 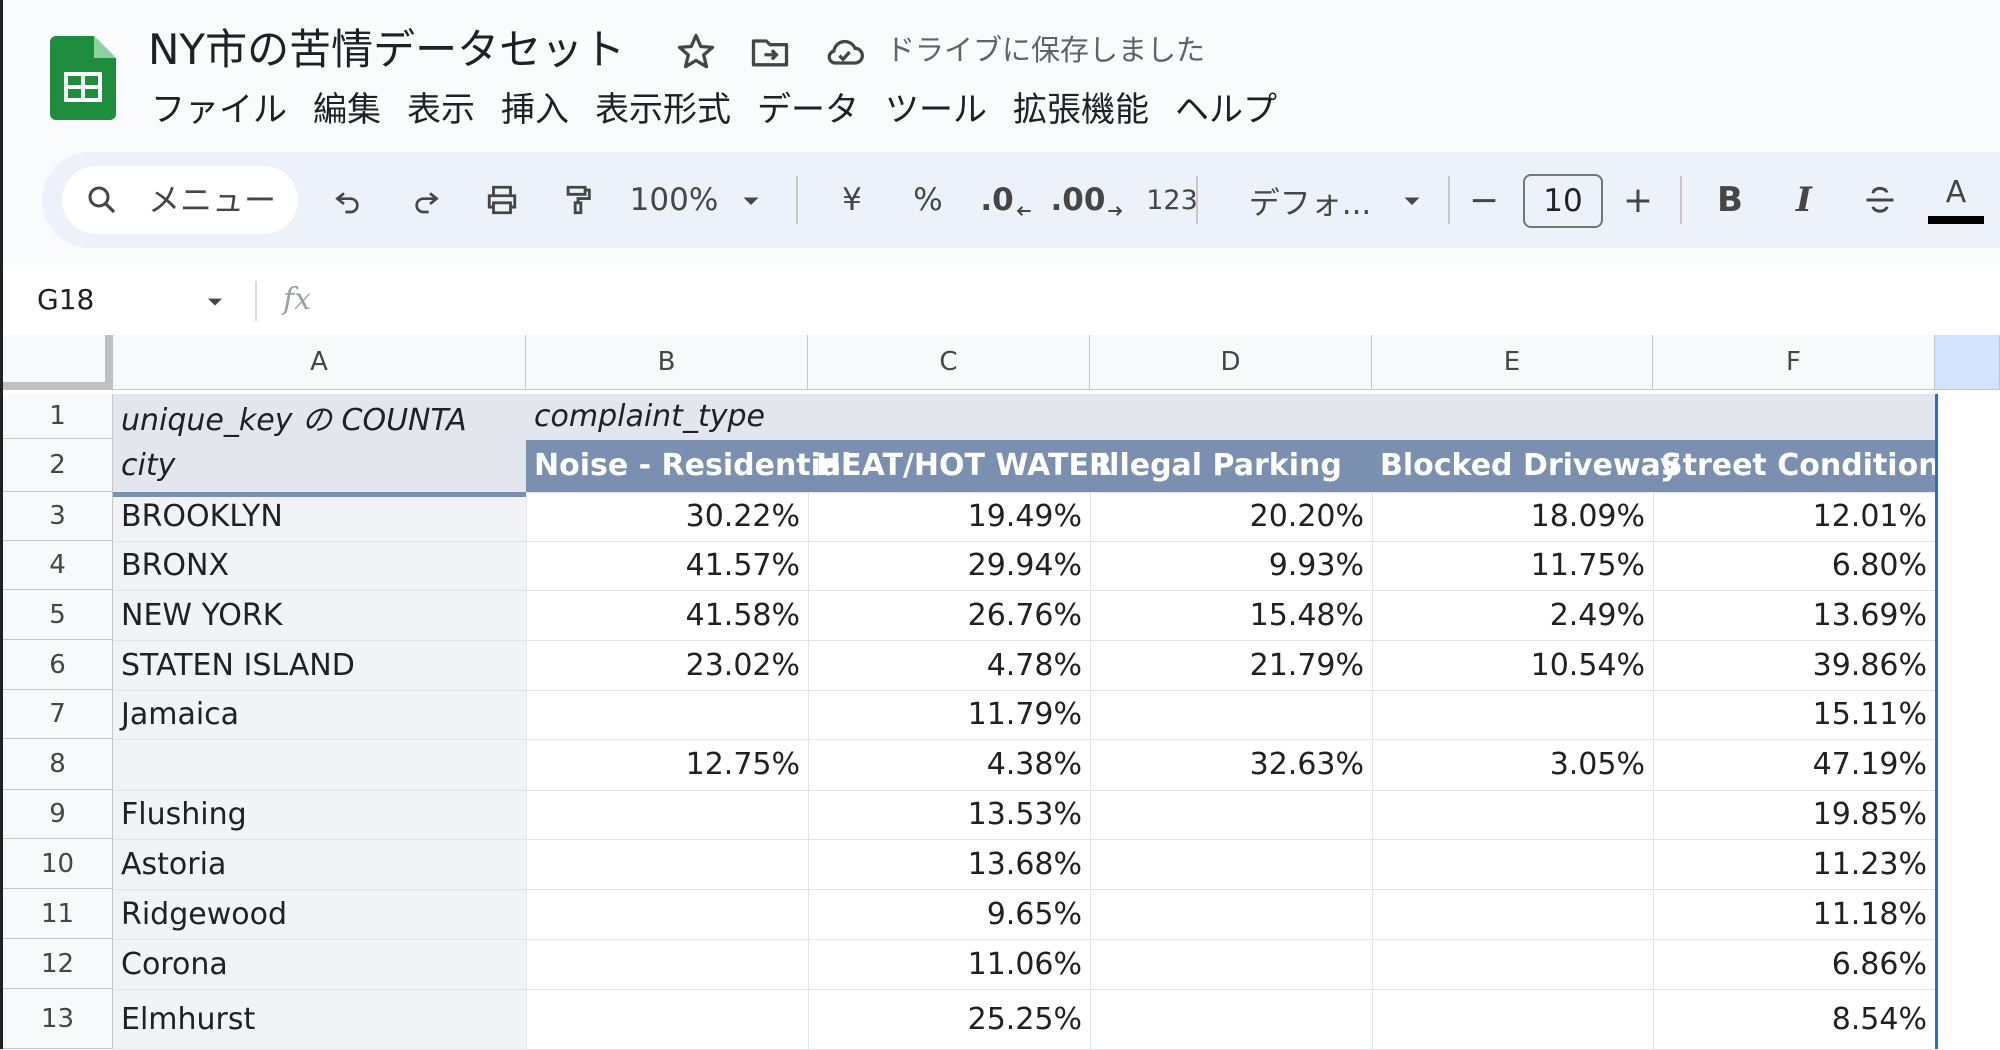 I want to click on increase-decimal-button: .00, so click(x=1088, y=200).